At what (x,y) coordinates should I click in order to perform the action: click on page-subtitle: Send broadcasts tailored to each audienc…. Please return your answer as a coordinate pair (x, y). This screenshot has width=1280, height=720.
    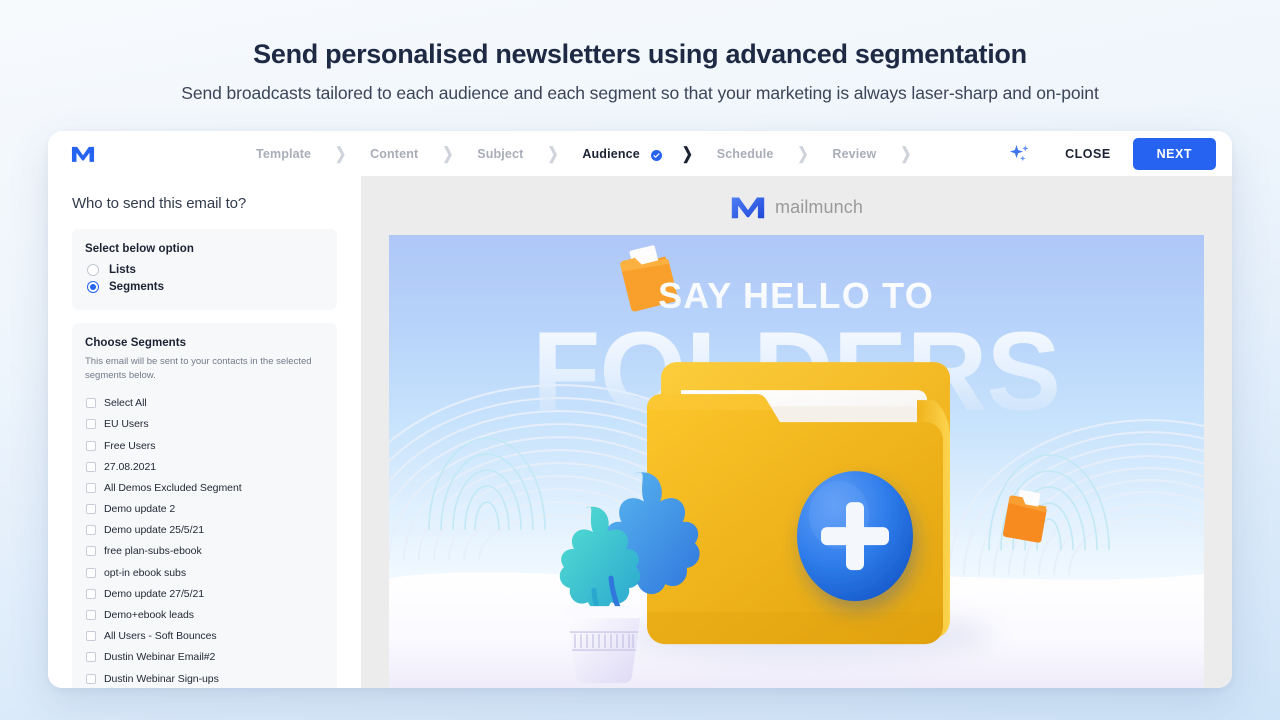
    Looking at the image, I should click on (640, 93).